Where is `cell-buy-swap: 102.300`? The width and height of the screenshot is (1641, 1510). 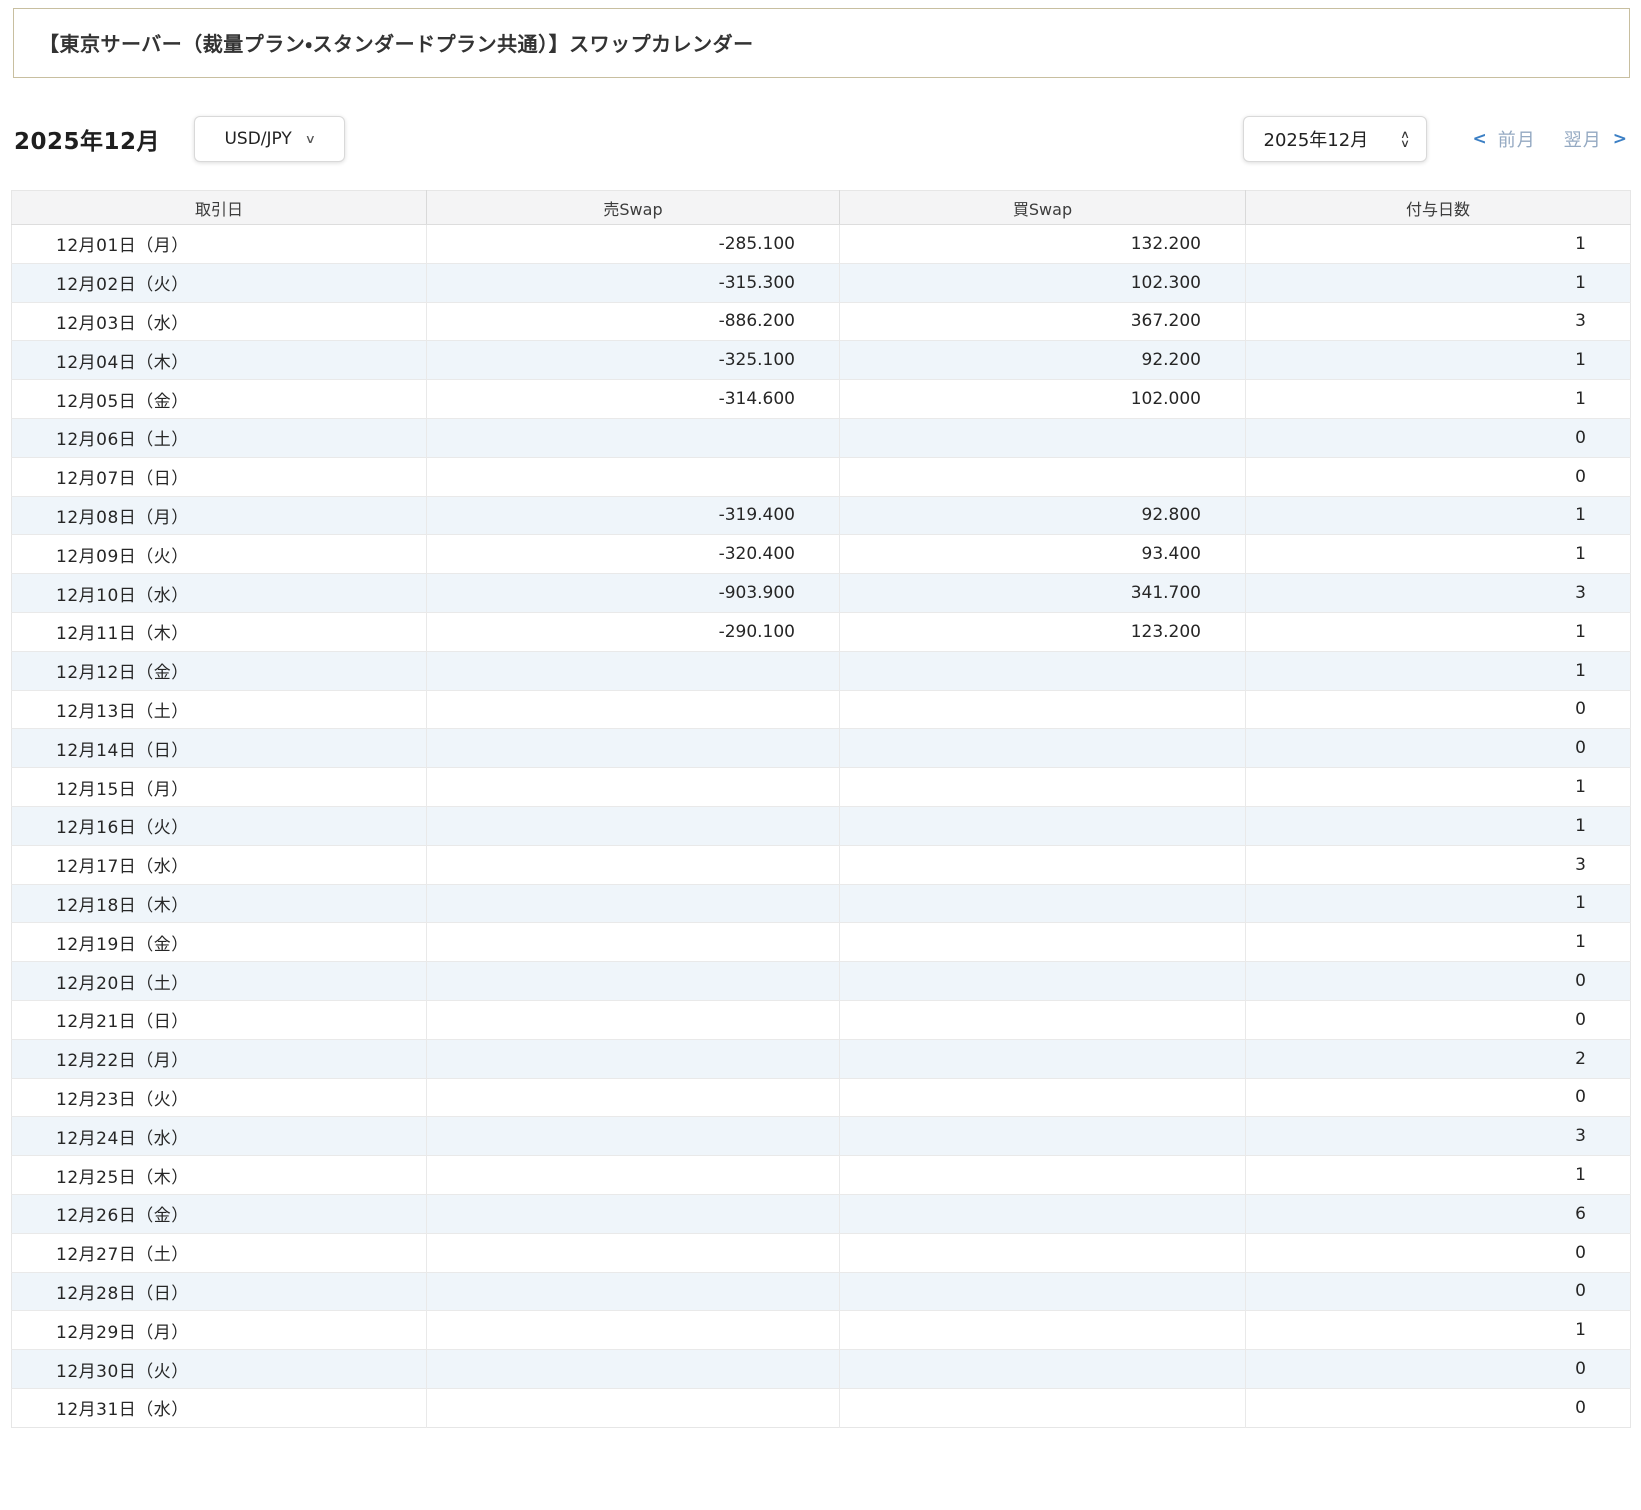
cell-buy-swap: 102.300 is located at coordinates (1042, 282).